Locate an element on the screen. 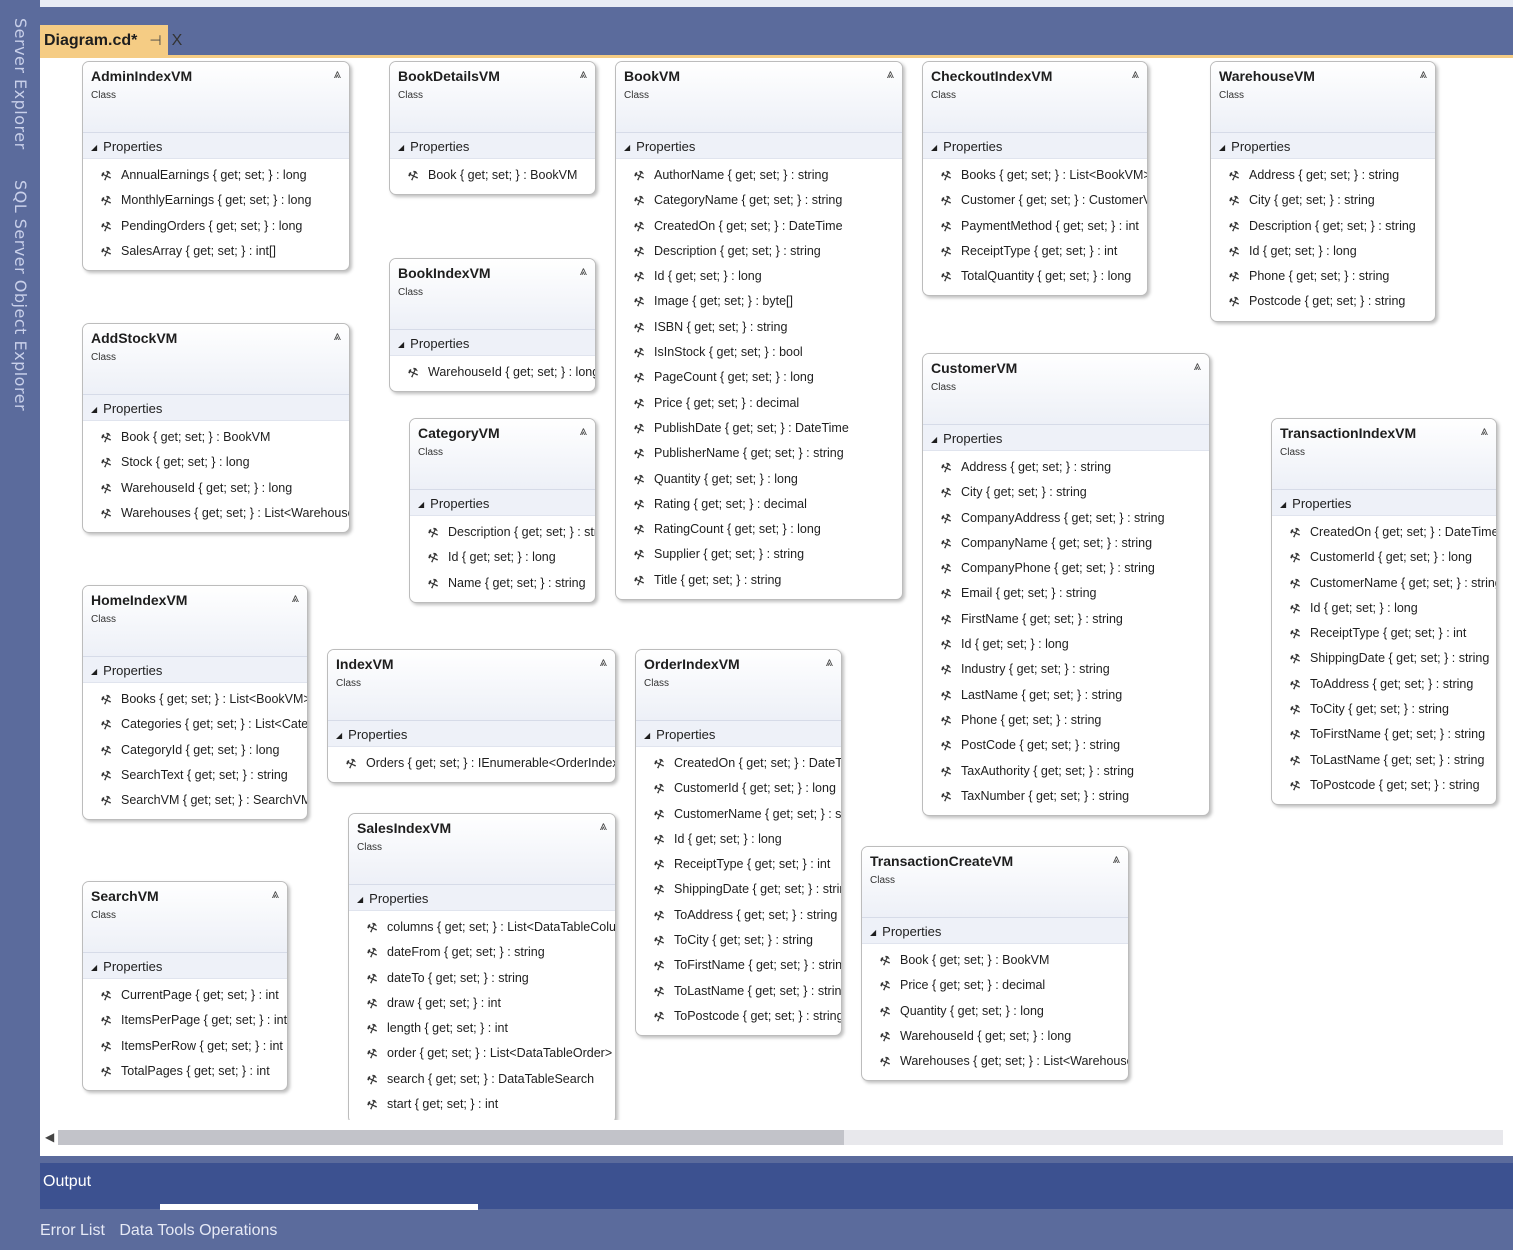 This screenshot has height=1250, width=1513. class-header: WarehouseVM Class ⩓ is located at coordinates (1323, 97).